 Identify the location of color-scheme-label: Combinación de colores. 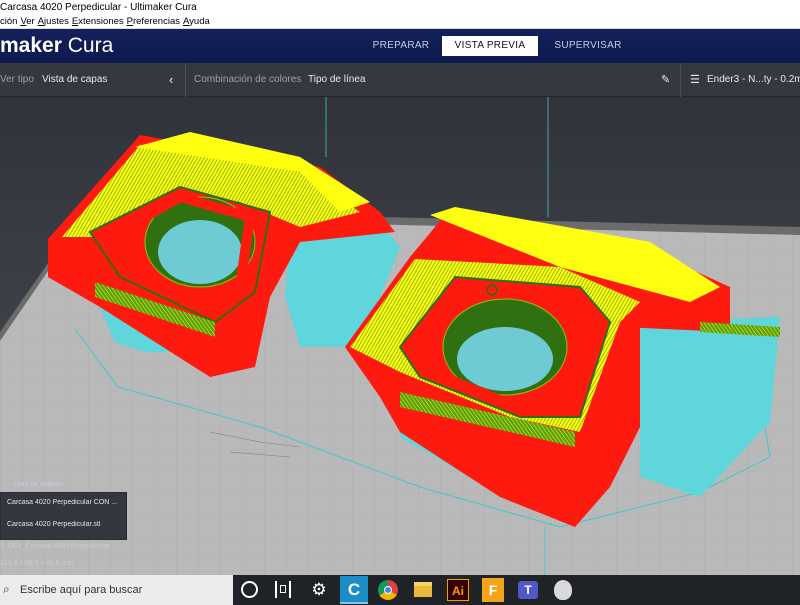
(248, 79).